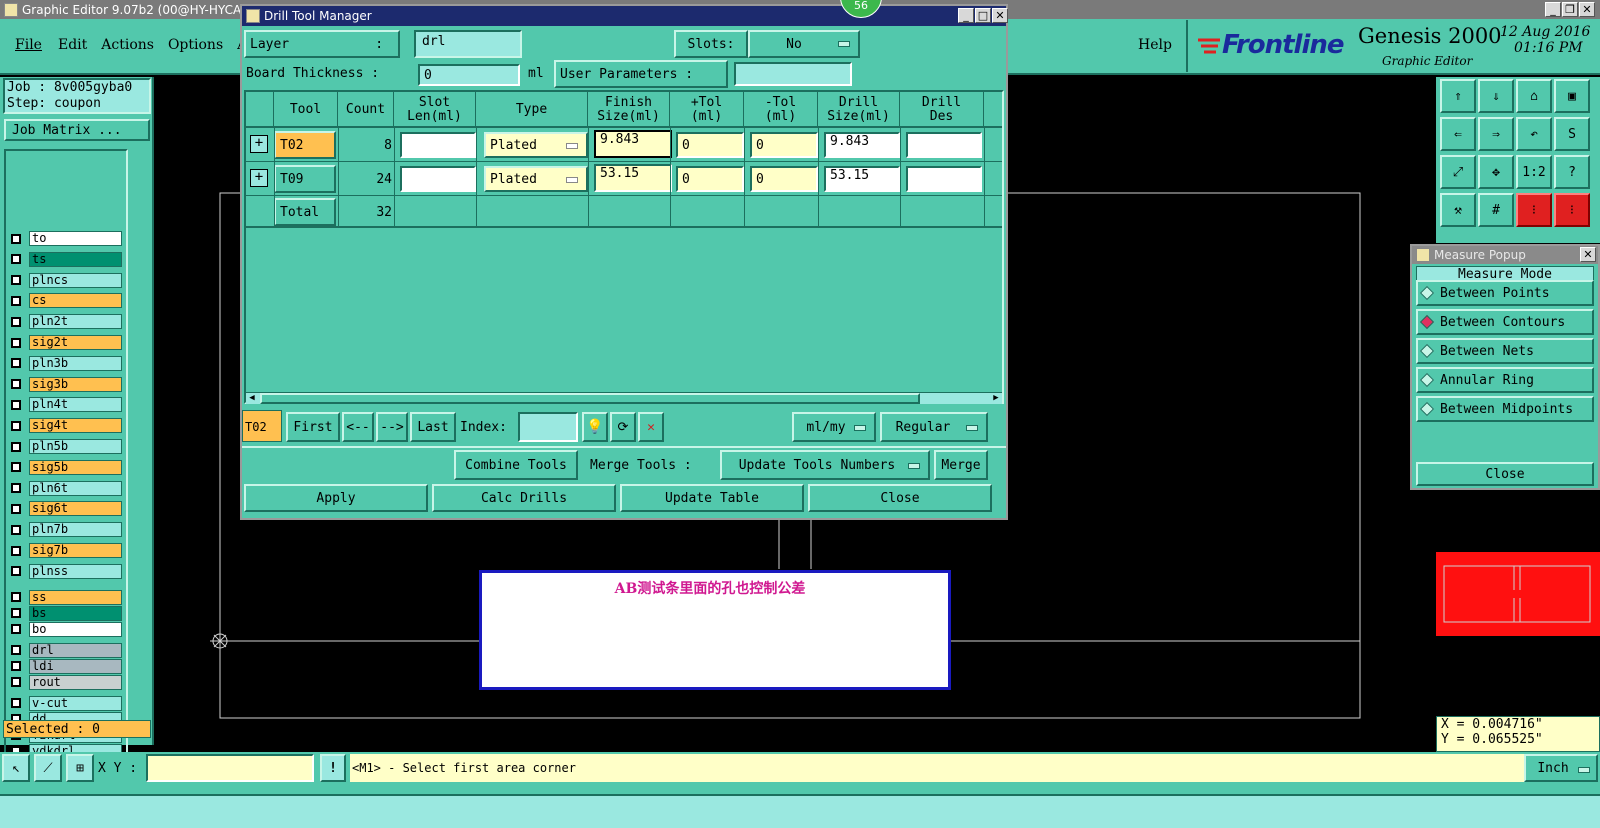  I want to click on layer-row-plncs: plncs, so click(65, 280).